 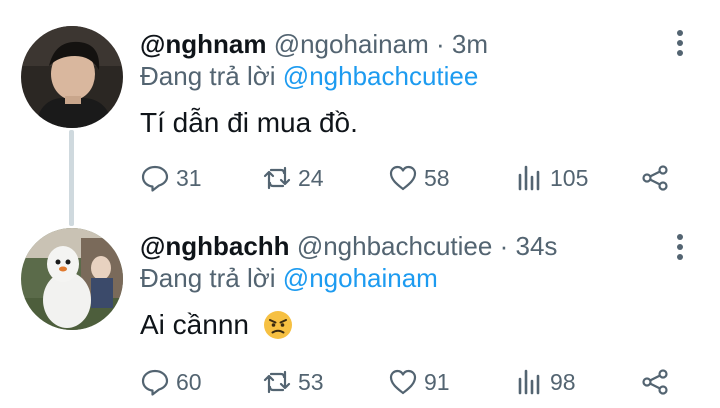 I want to click on user-handle: @ngohainam, so click(x=351, y=44).